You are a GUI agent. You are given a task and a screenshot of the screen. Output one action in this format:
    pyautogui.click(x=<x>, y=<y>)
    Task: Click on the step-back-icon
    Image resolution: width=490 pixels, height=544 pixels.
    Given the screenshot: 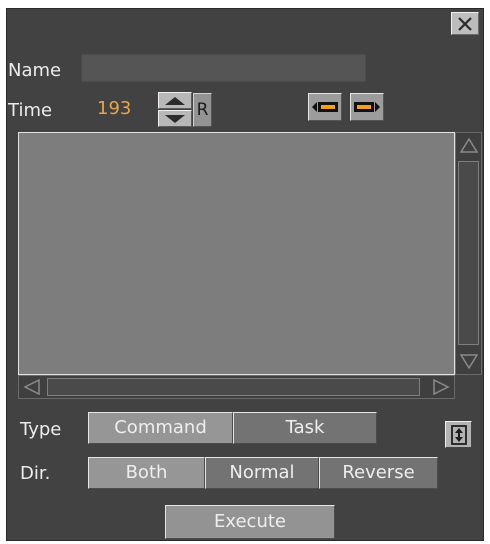 What is the action you would take?
    pyautogui.click(x=325, y=107)
    